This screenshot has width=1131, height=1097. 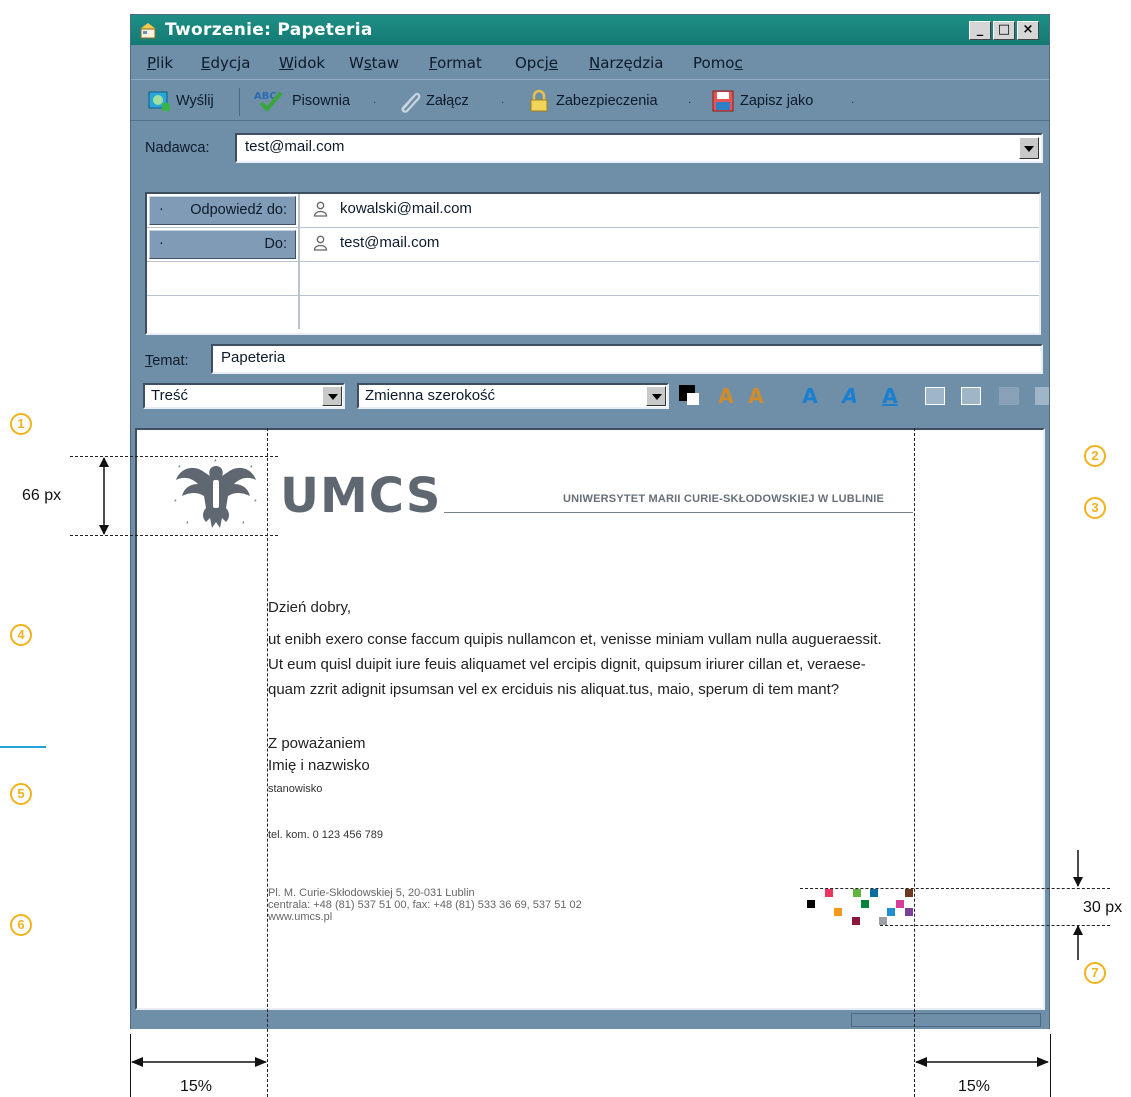 What do you see at coordinates (726, 396) in the screenshot?
I see `font-size-up-icon: A` at bounding box center [726, 396].